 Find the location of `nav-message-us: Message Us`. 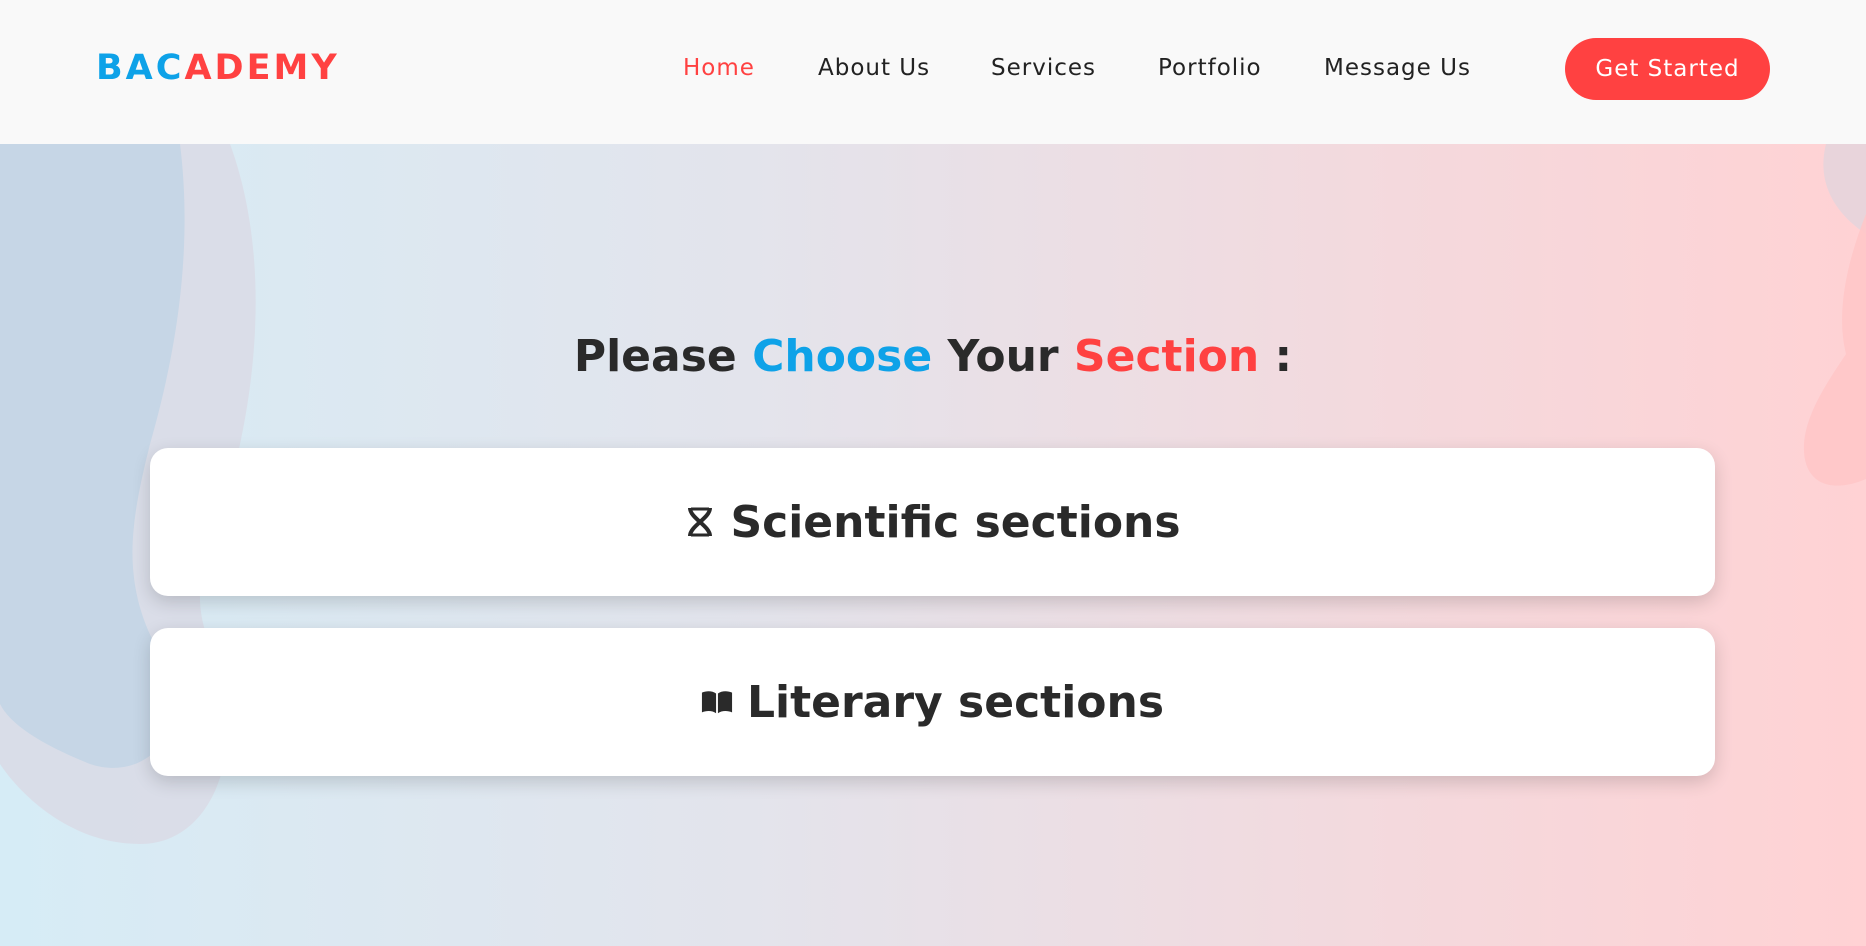

nav-message-us: Message Us is located at coordinates (1397, 68).